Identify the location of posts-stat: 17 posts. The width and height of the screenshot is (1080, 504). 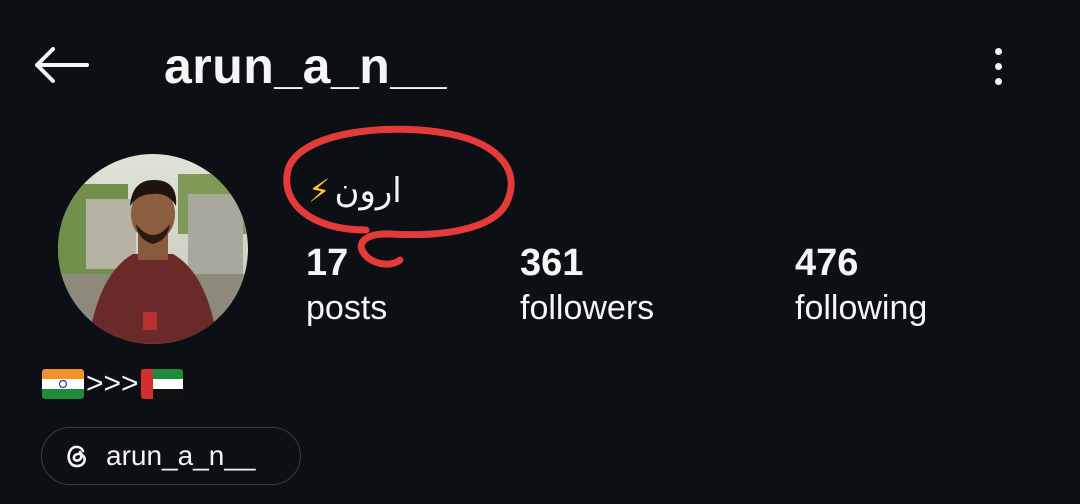
(346, 285).